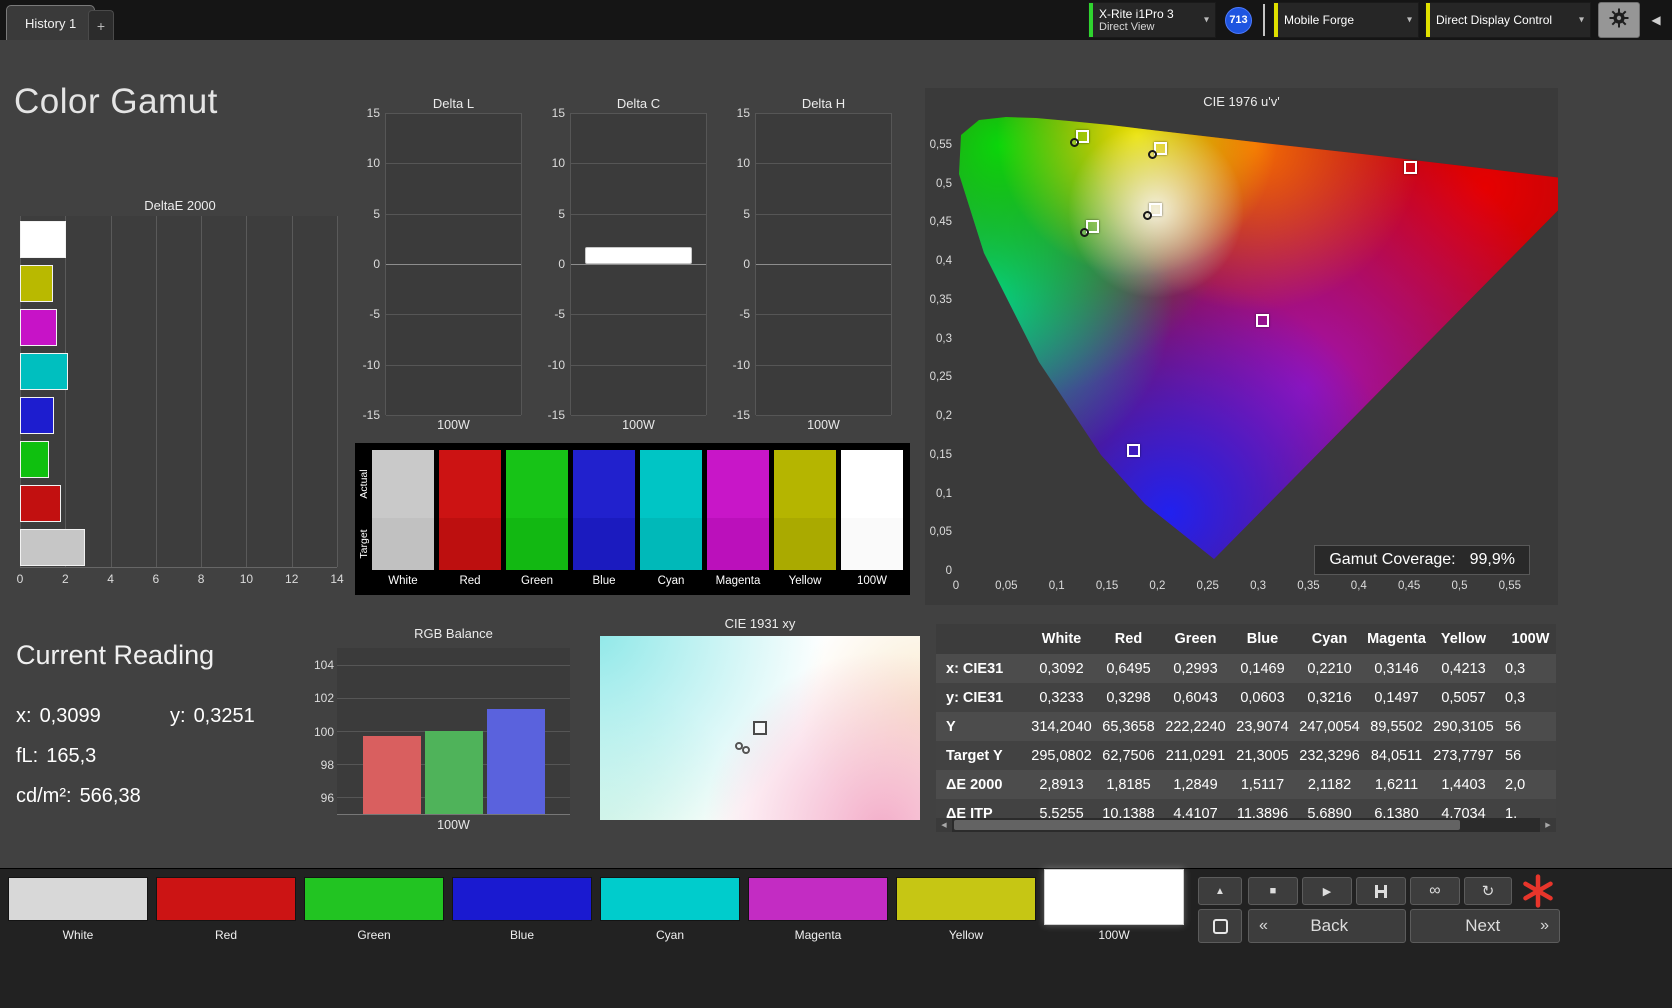  What do you see at coordinates (966, 909) in the screenshot?
I see `patch-button-yellow: Yellow` at bounding box center [966, 909].